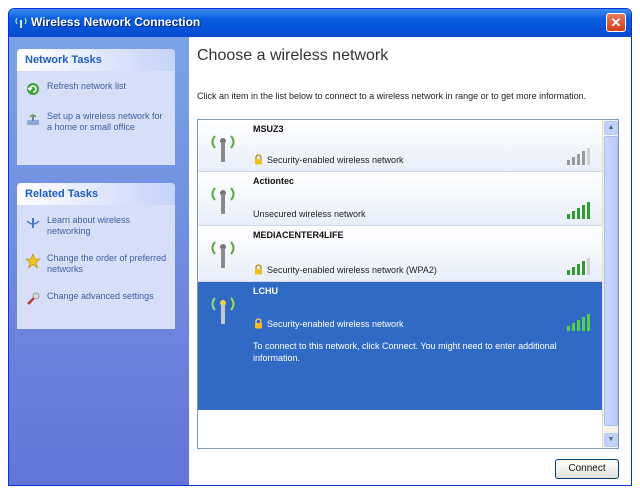  I want to click on close-button: ✕, so click(616, 22).